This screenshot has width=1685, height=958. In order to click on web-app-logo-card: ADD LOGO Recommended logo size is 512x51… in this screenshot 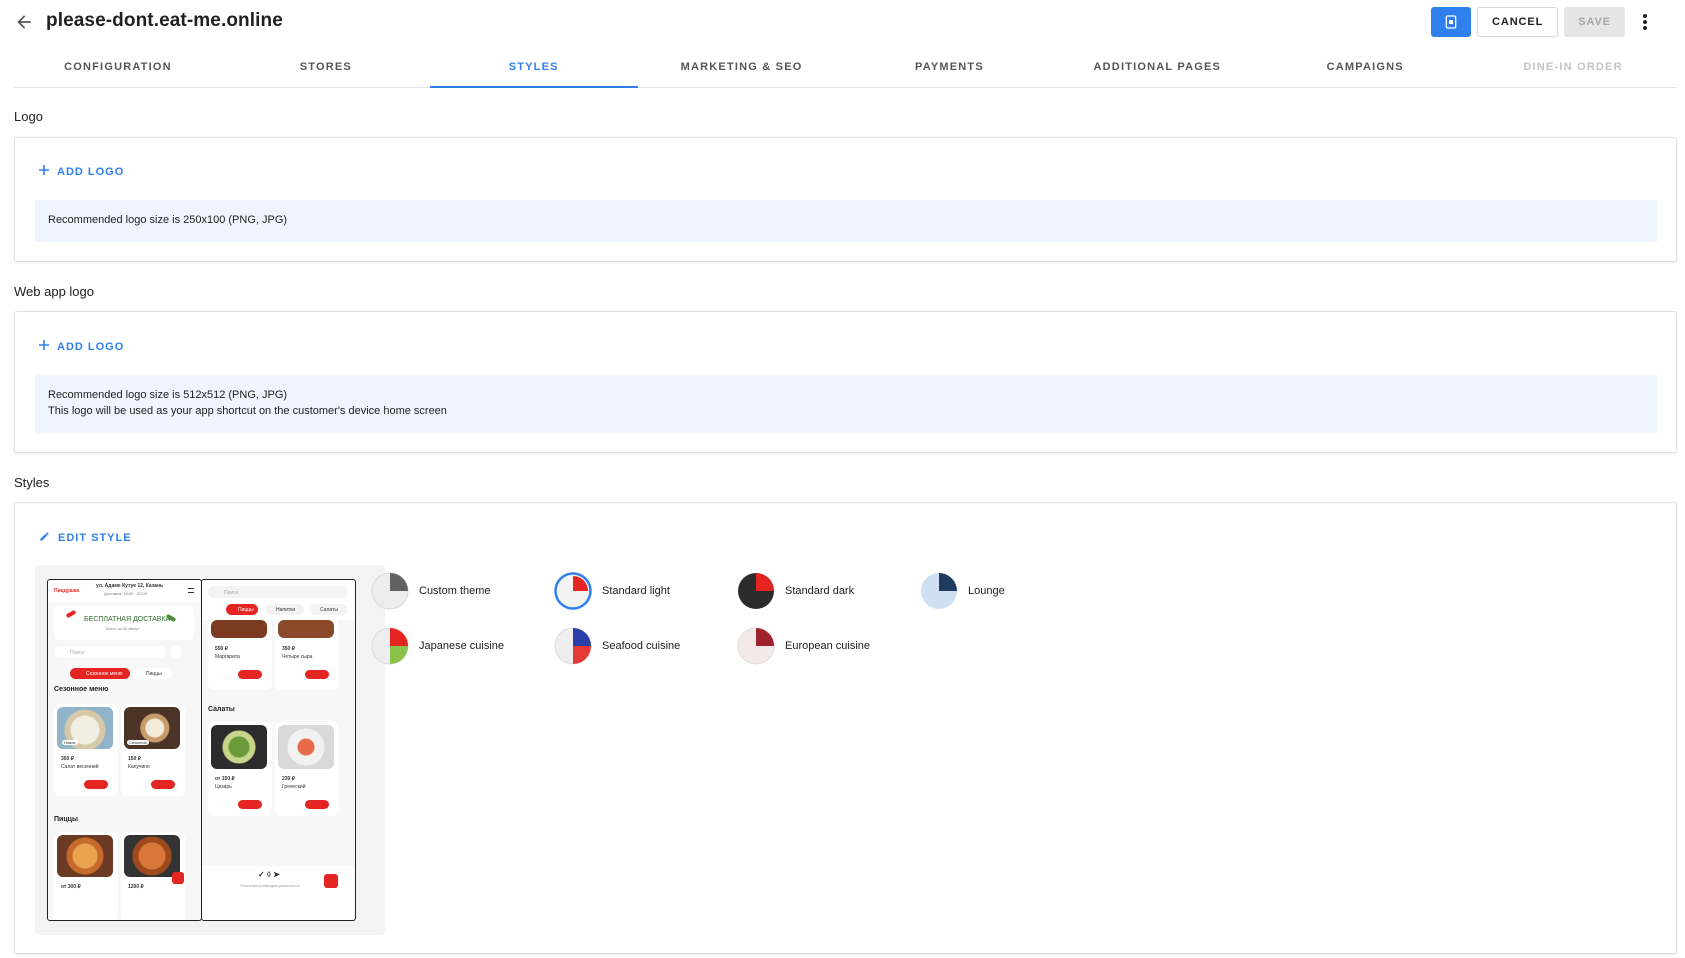, I will do `click(845, 382)`.